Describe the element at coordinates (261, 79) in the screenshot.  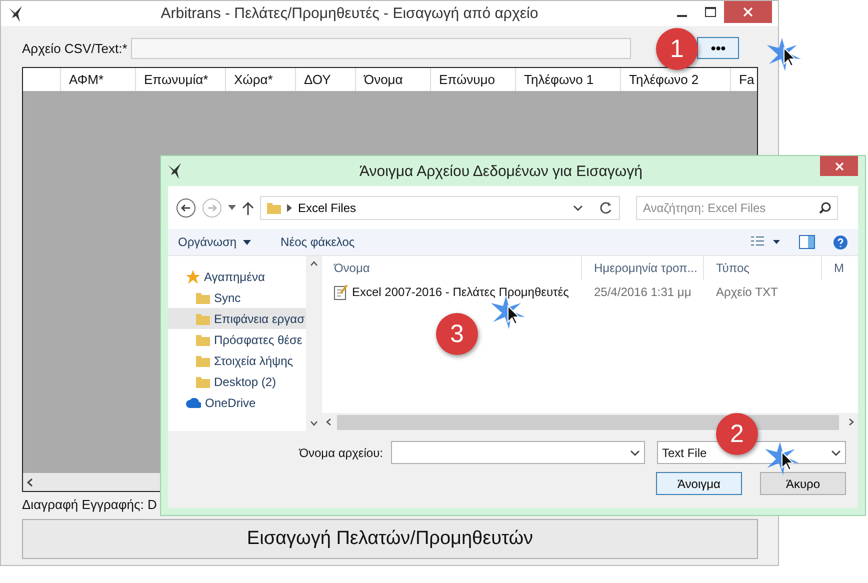
I see `column-header: Χώρα*` at that location.